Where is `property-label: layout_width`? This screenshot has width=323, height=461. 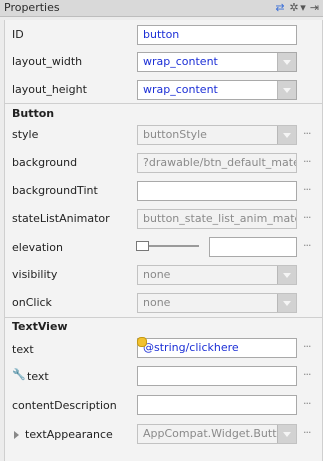 property-label: layout_width is located at coordinates (47, 61).